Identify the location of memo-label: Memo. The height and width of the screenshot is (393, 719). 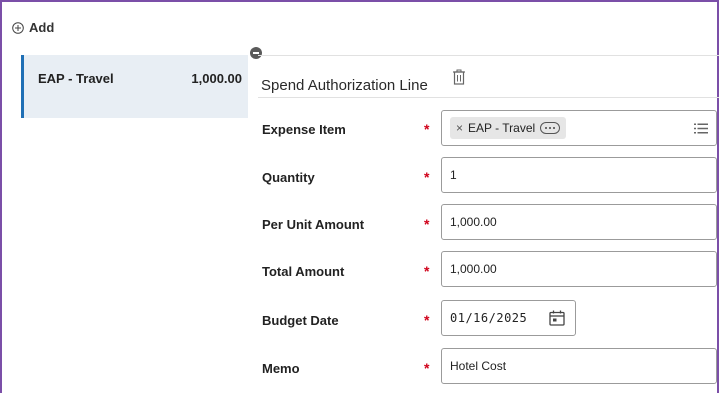
(281, 368).